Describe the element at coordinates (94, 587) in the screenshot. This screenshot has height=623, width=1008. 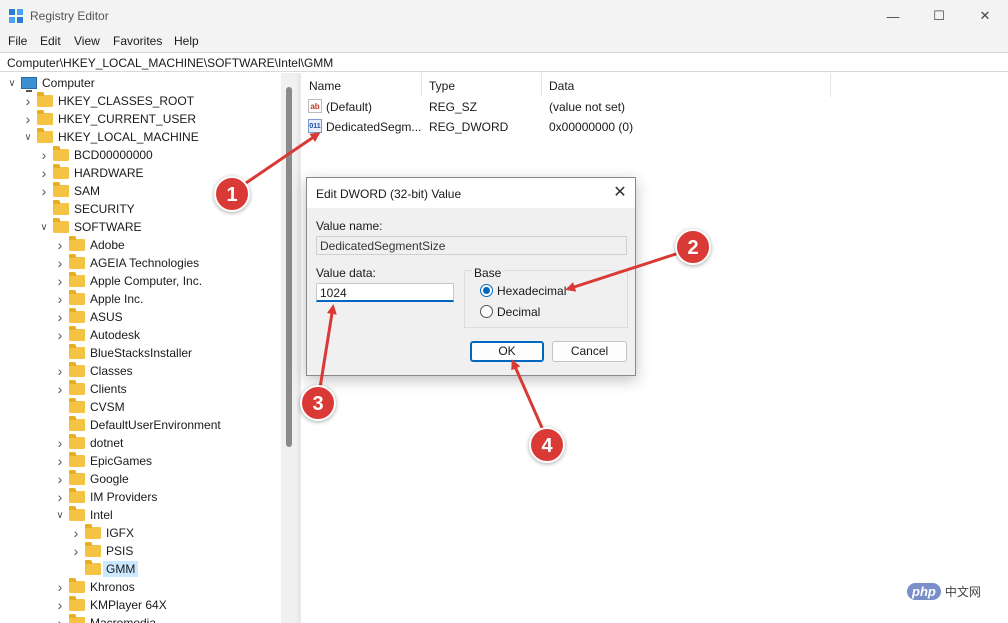
I see `tree-item: › Khronos` at that location.